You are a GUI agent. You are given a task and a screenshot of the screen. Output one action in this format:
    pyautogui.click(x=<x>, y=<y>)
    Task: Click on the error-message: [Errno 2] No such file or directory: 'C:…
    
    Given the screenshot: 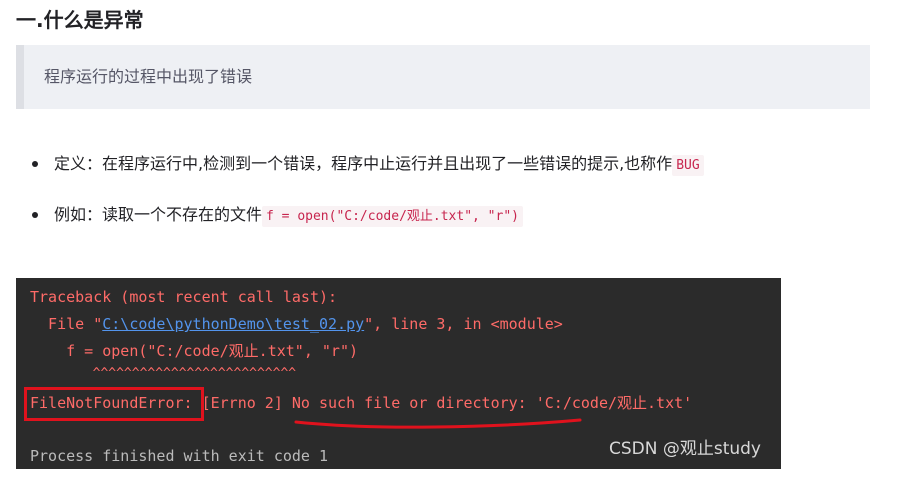 What is the action you would take?
    pyautogui.click(x=442, y=403)
    